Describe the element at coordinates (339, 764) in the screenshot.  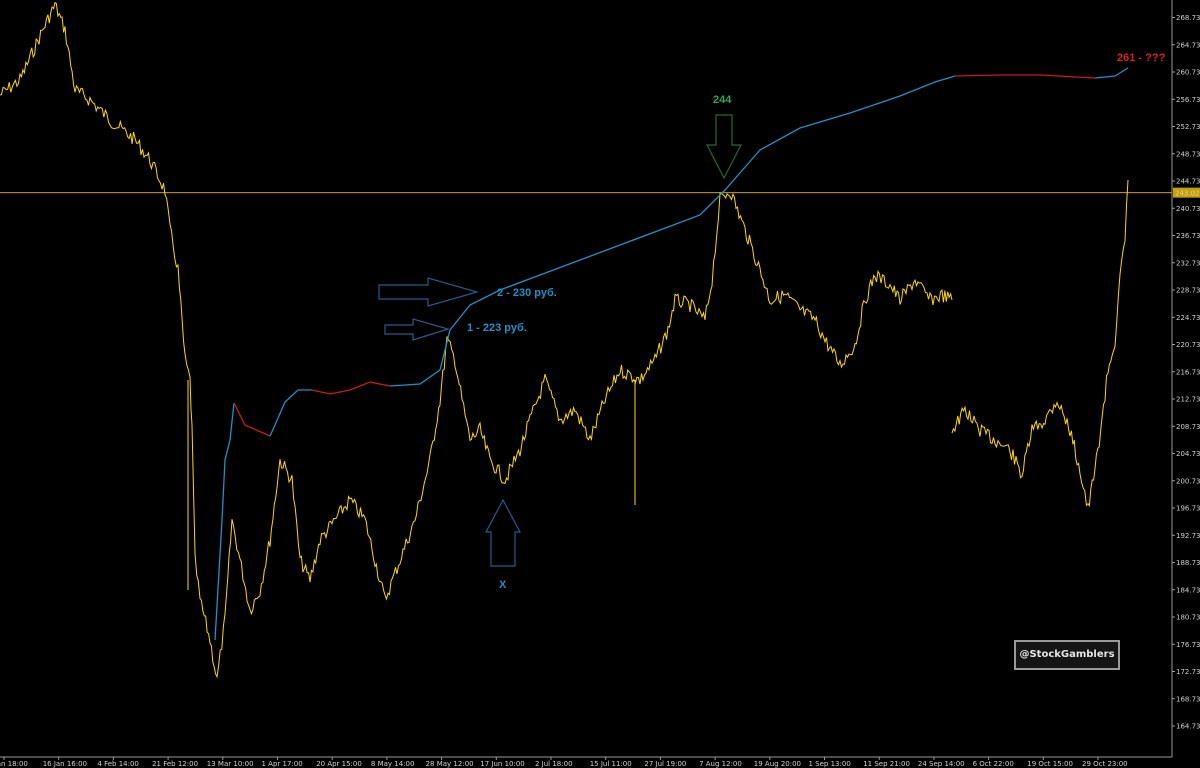
I see `x-tick-label: 20 Apr 15:00` at that location.